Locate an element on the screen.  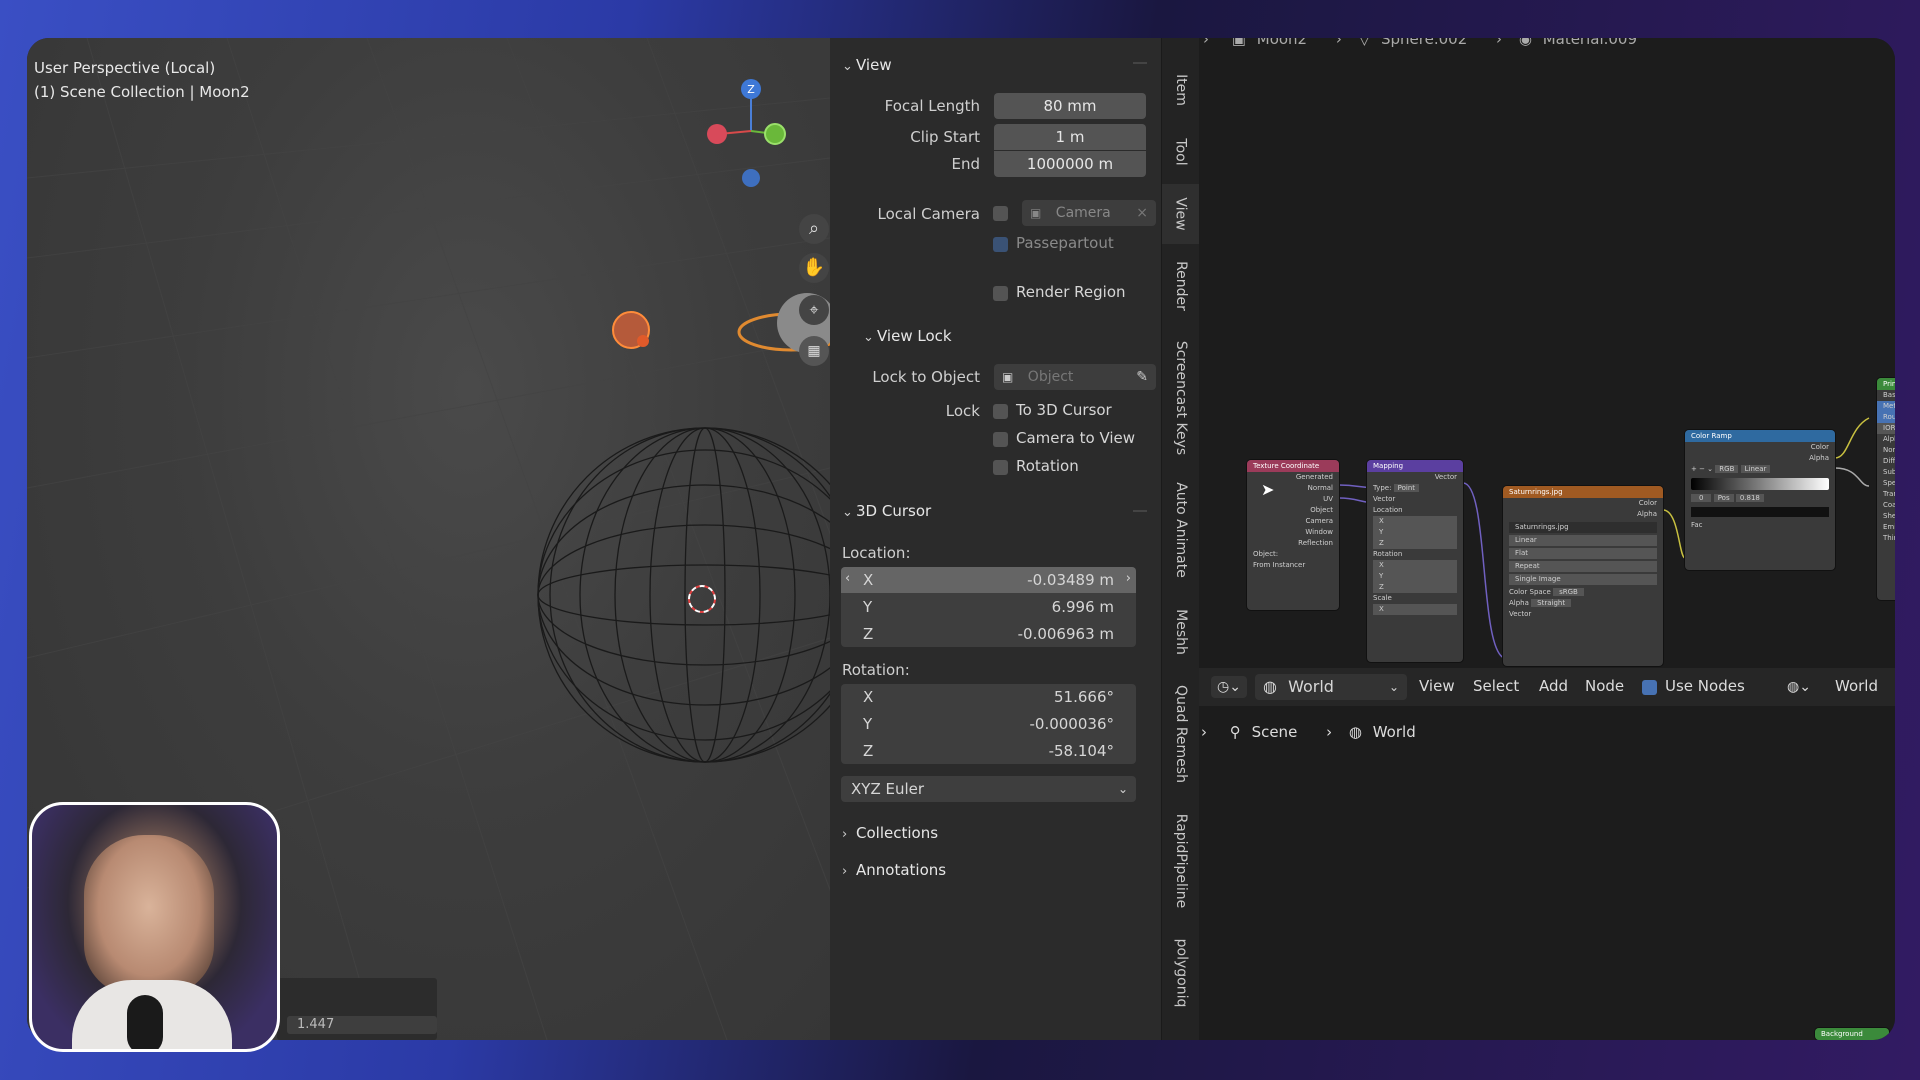
tab-item: Item is located at coordinates (1181, 90).